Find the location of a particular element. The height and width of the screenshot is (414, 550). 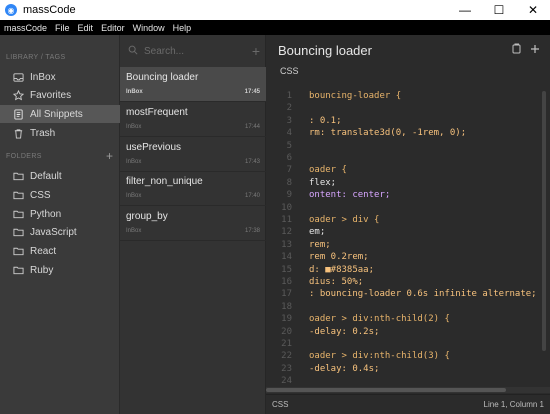

snippet-item: group_by InBox 17:38 is located at coordinates (193, 223).